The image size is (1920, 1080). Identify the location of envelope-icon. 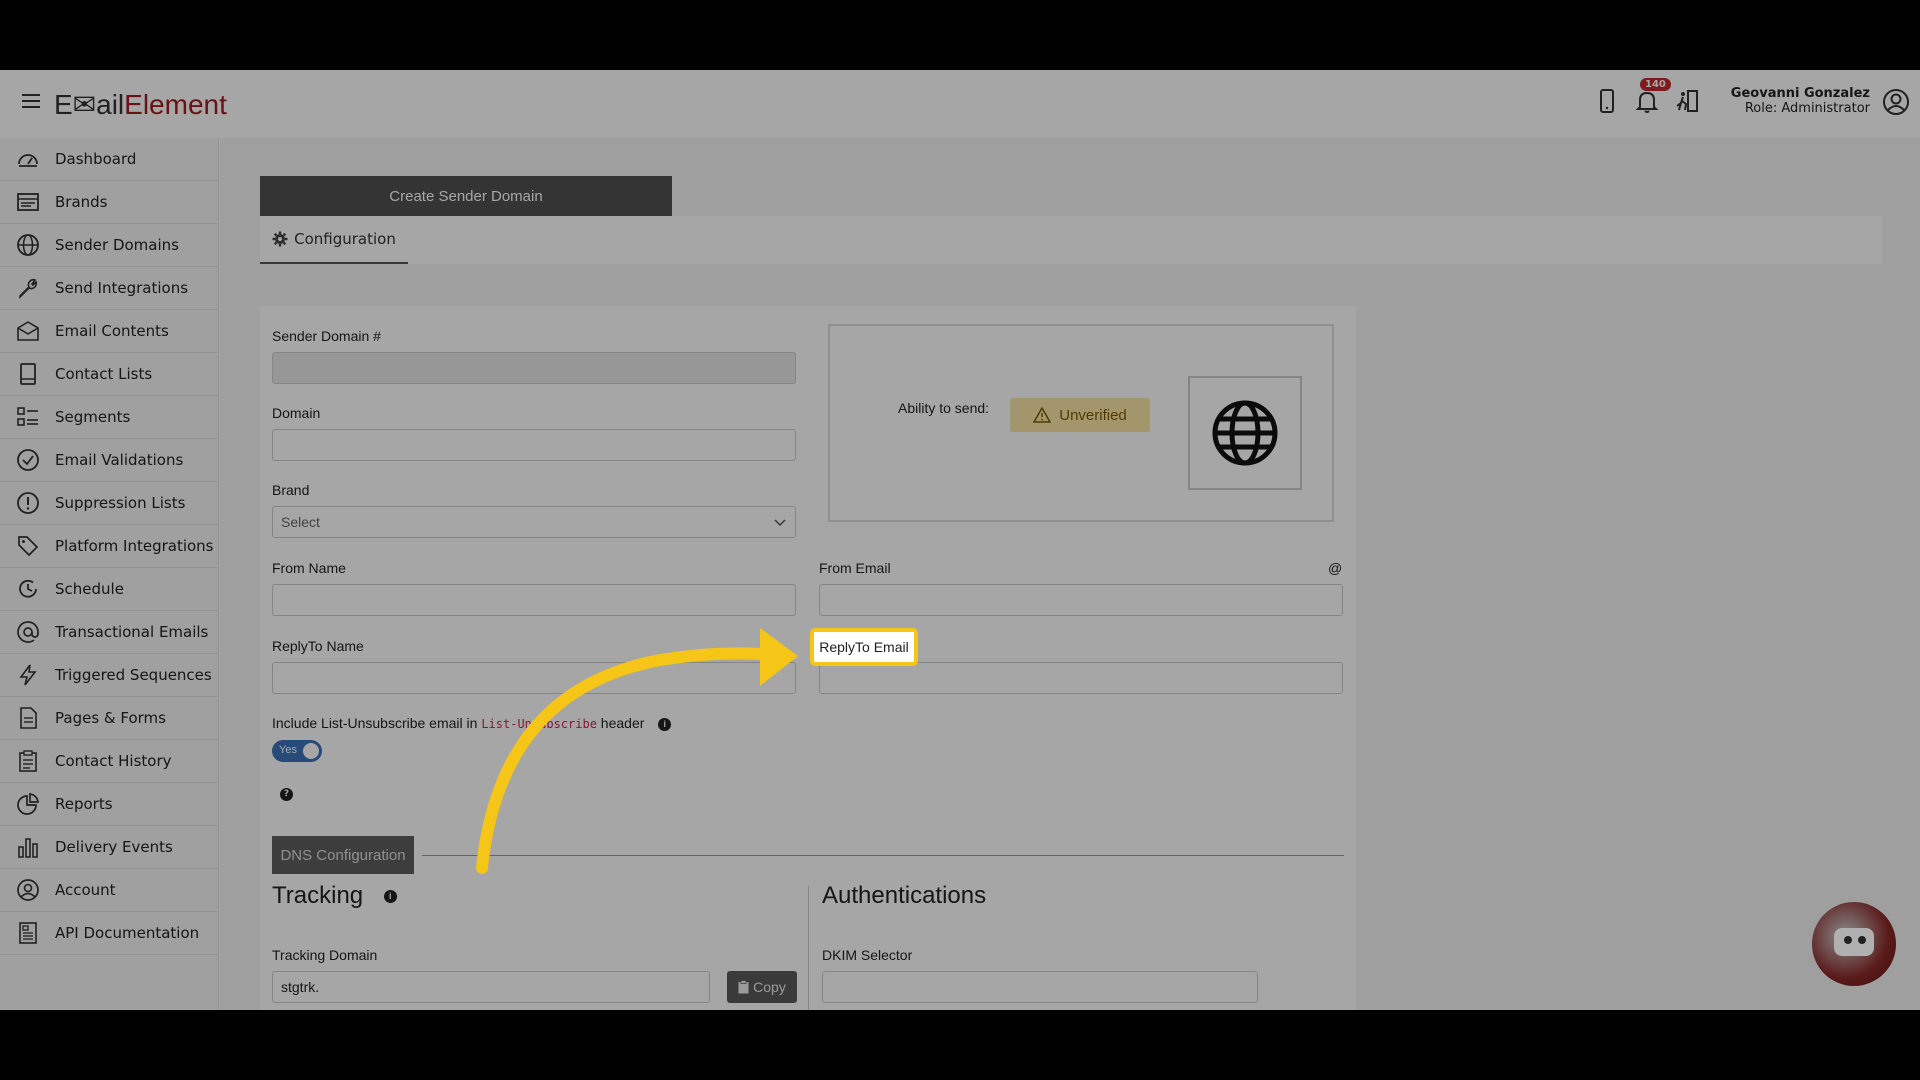
(28, 331).